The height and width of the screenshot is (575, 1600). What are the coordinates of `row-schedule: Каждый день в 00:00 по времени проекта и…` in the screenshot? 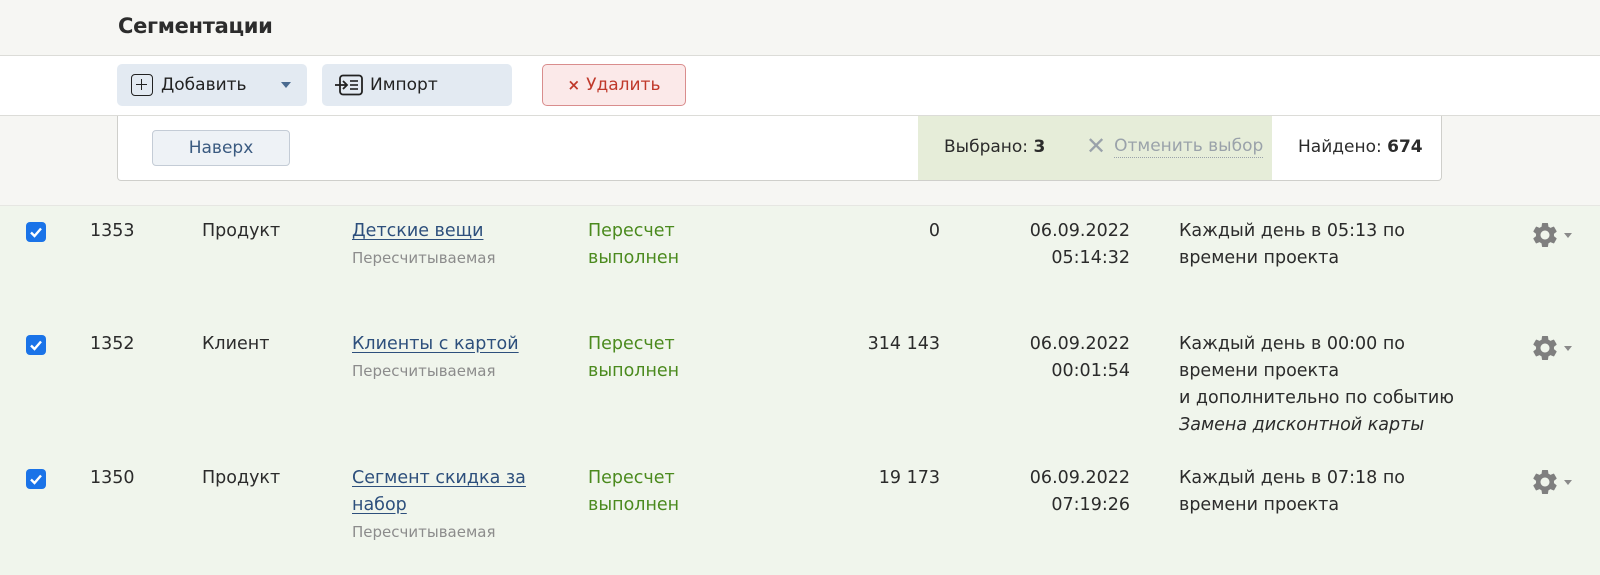 It's located at (1329, 385).